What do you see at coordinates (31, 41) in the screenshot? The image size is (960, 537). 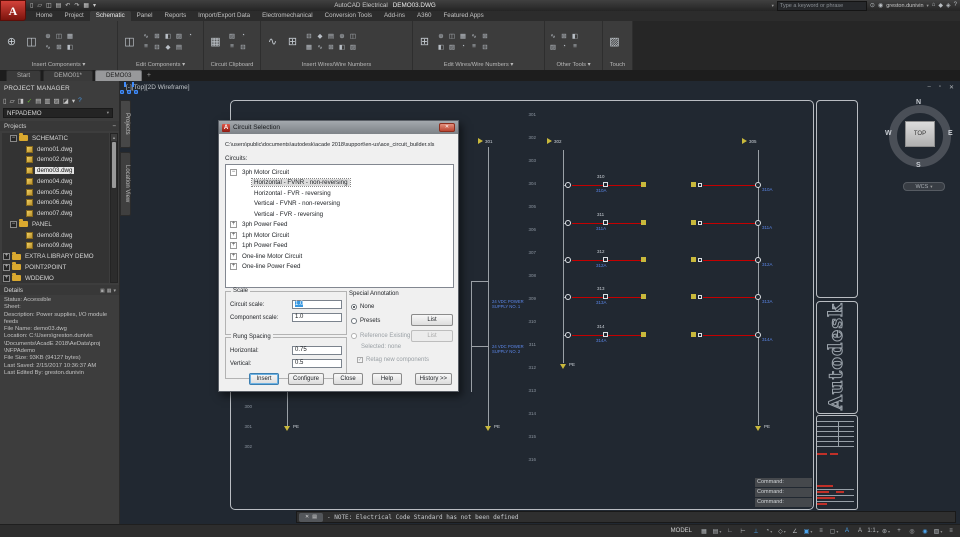 I see `ribbon-tool-icon: ◫` at bounding box center [31, 41].